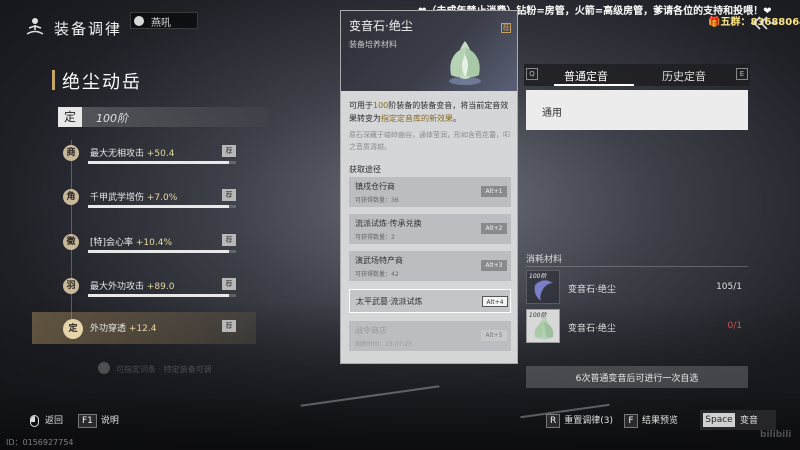  Describe the element at coordinates (532, 74) in the screenshot. I see `tab-prev-key: Q` at that location.